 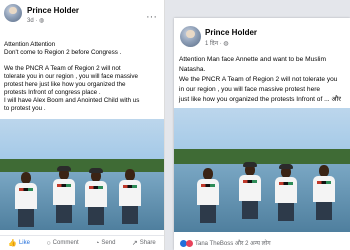 I want to click on love-reaction-icon, so click(x=189, y=243).